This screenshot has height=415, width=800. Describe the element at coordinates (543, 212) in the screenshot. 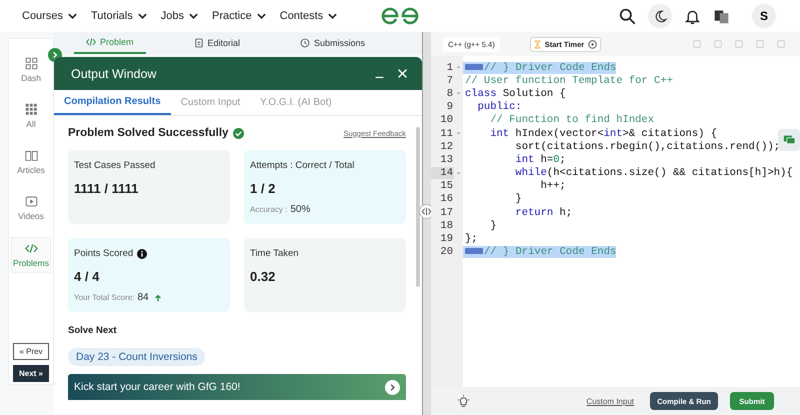

I see `code-line: return h;` at that location.